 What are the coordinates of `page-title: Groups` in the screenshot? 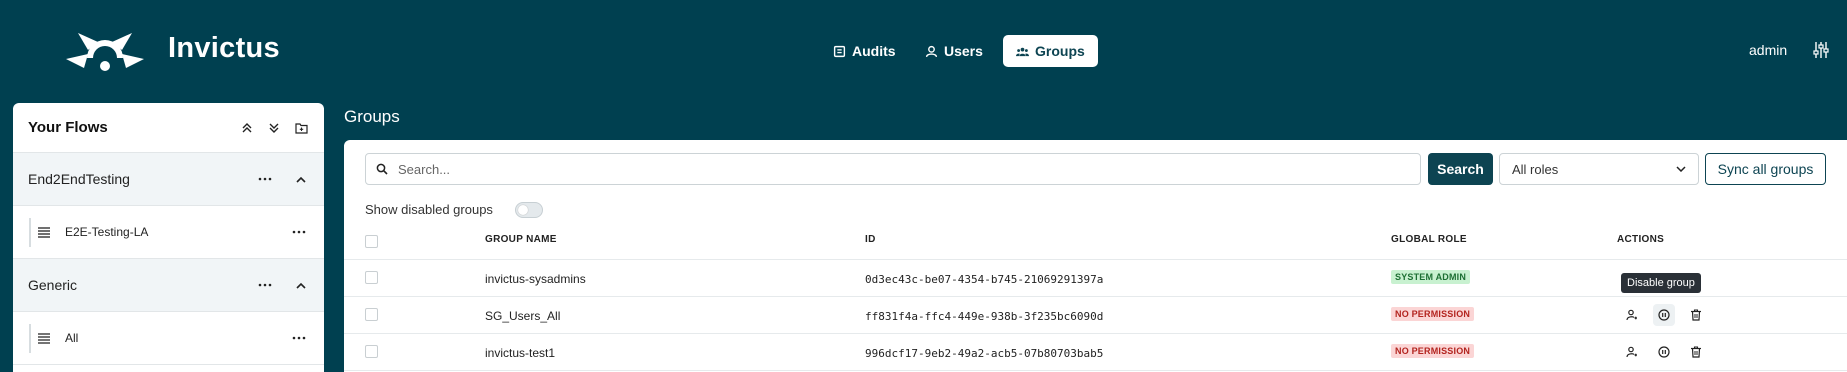 It's located at (372, 116).